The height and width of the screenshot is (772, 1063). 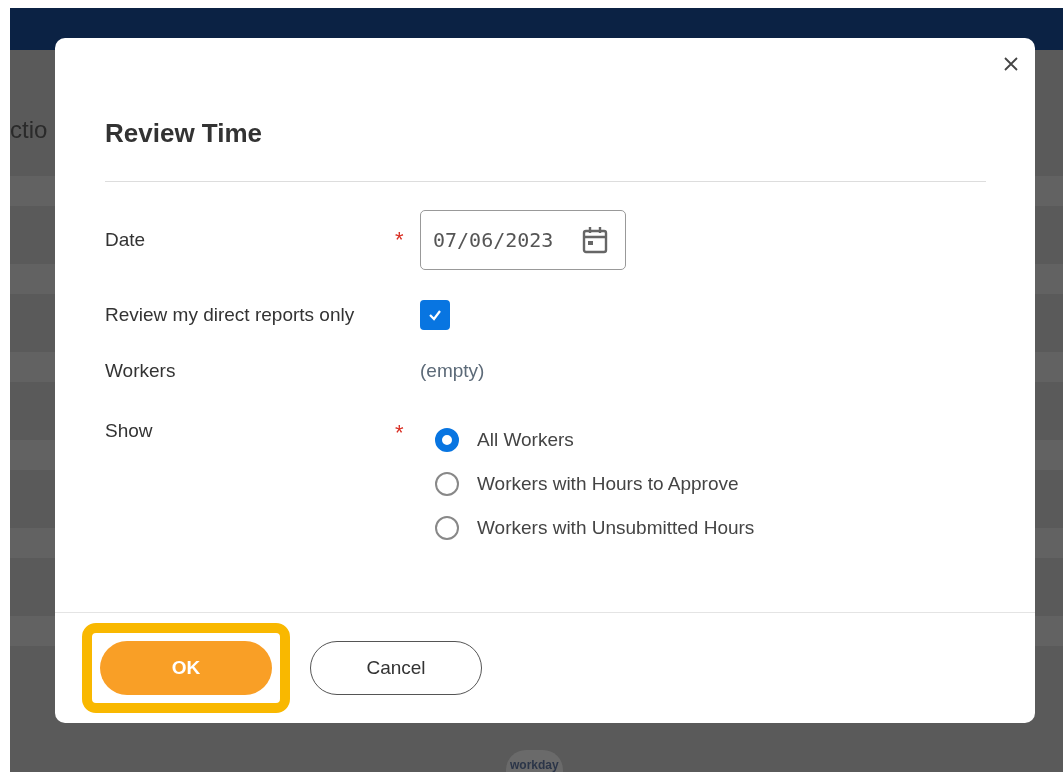 I want to click on logo: workday, so click(x=534, y=761).